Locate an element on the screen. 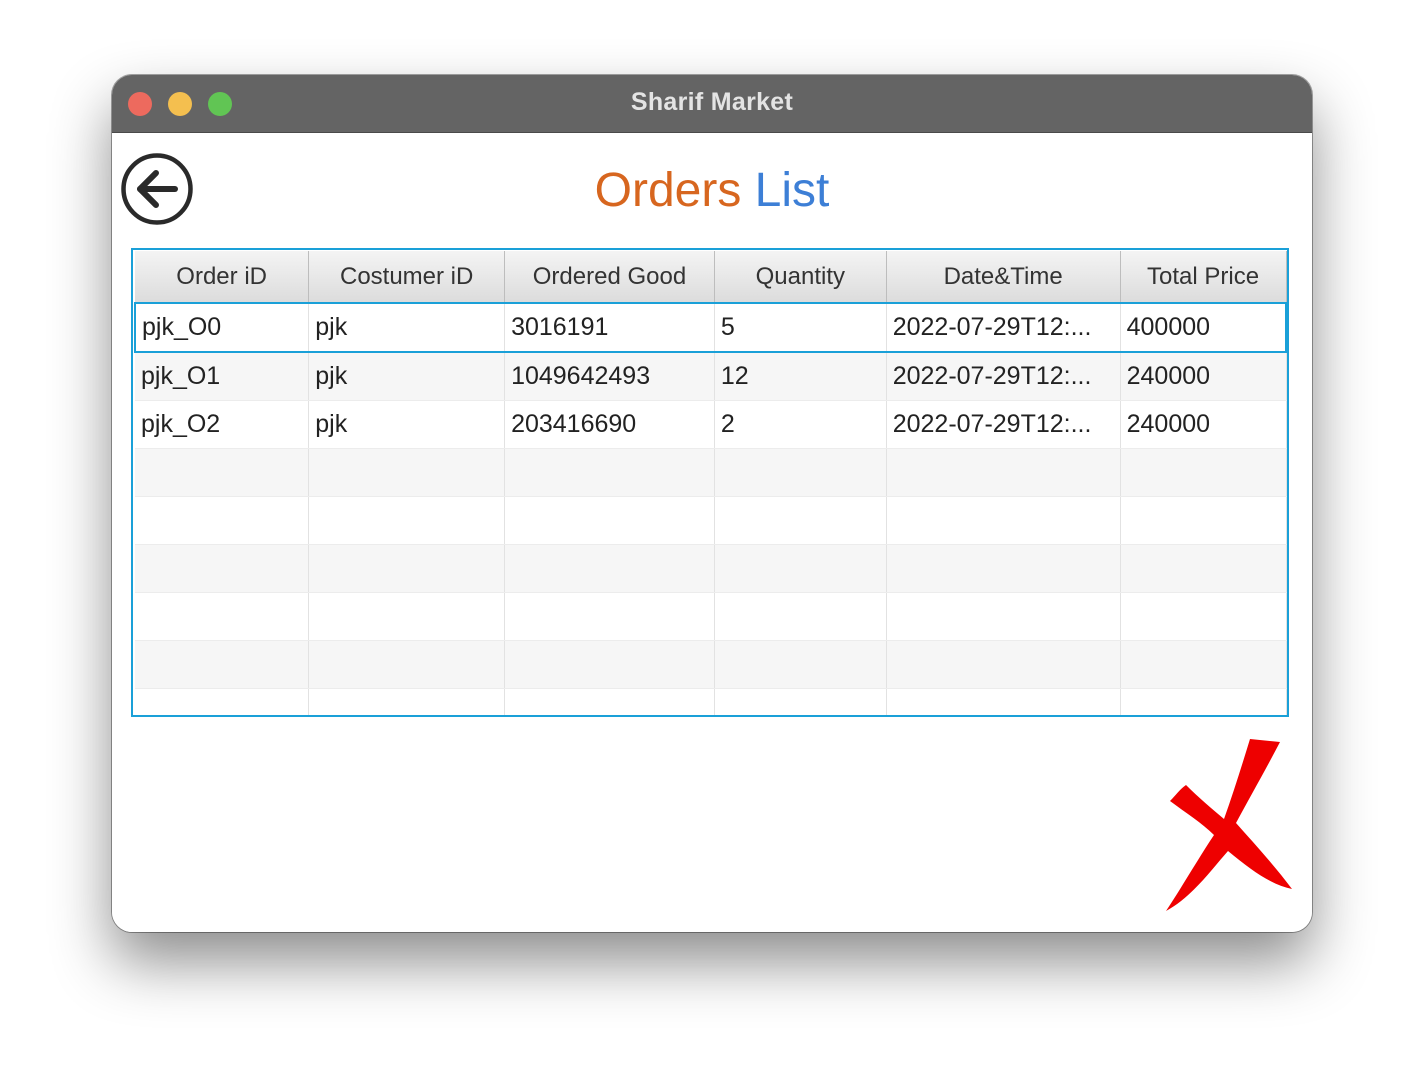 This screenshot has height=1080, width=1424. column-header-date-time: Date&Time is located at coordinates (1003, 277).